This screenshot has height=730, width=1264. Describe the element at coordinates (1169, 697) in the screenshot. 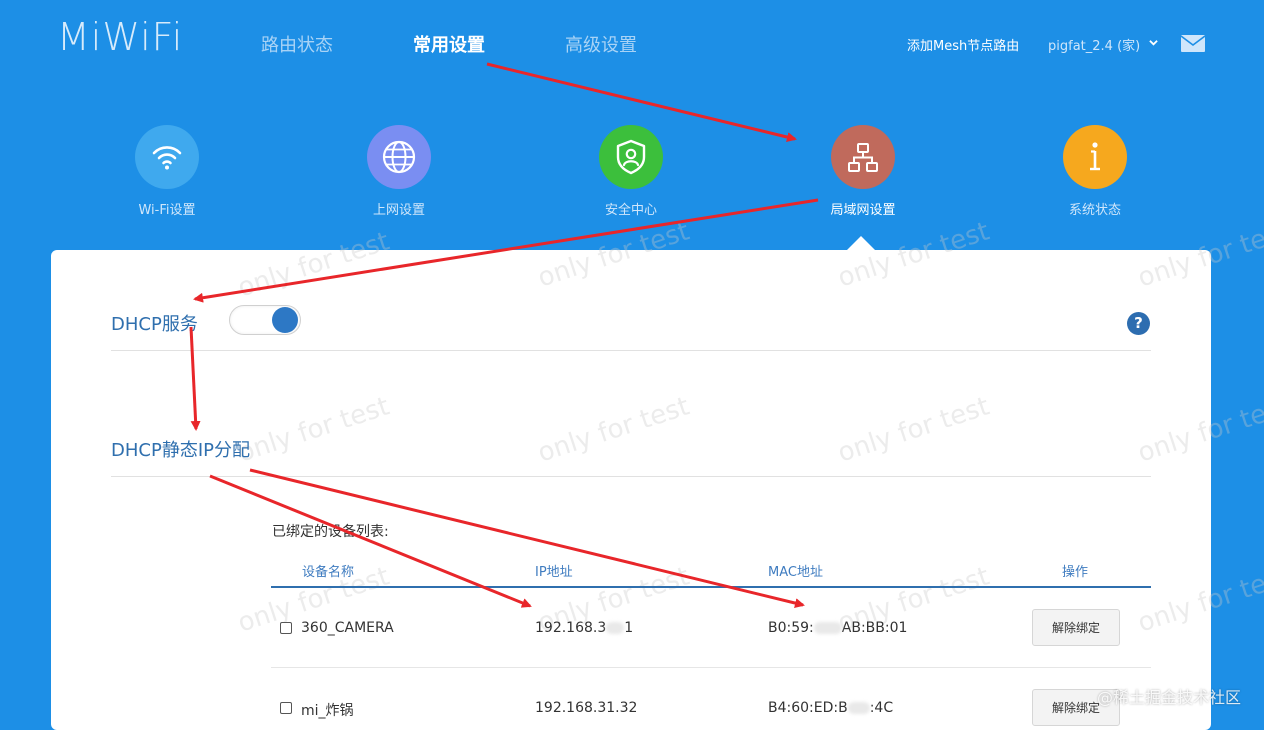

I see `source-watermark: @稀土掘金技术社区` at that location.